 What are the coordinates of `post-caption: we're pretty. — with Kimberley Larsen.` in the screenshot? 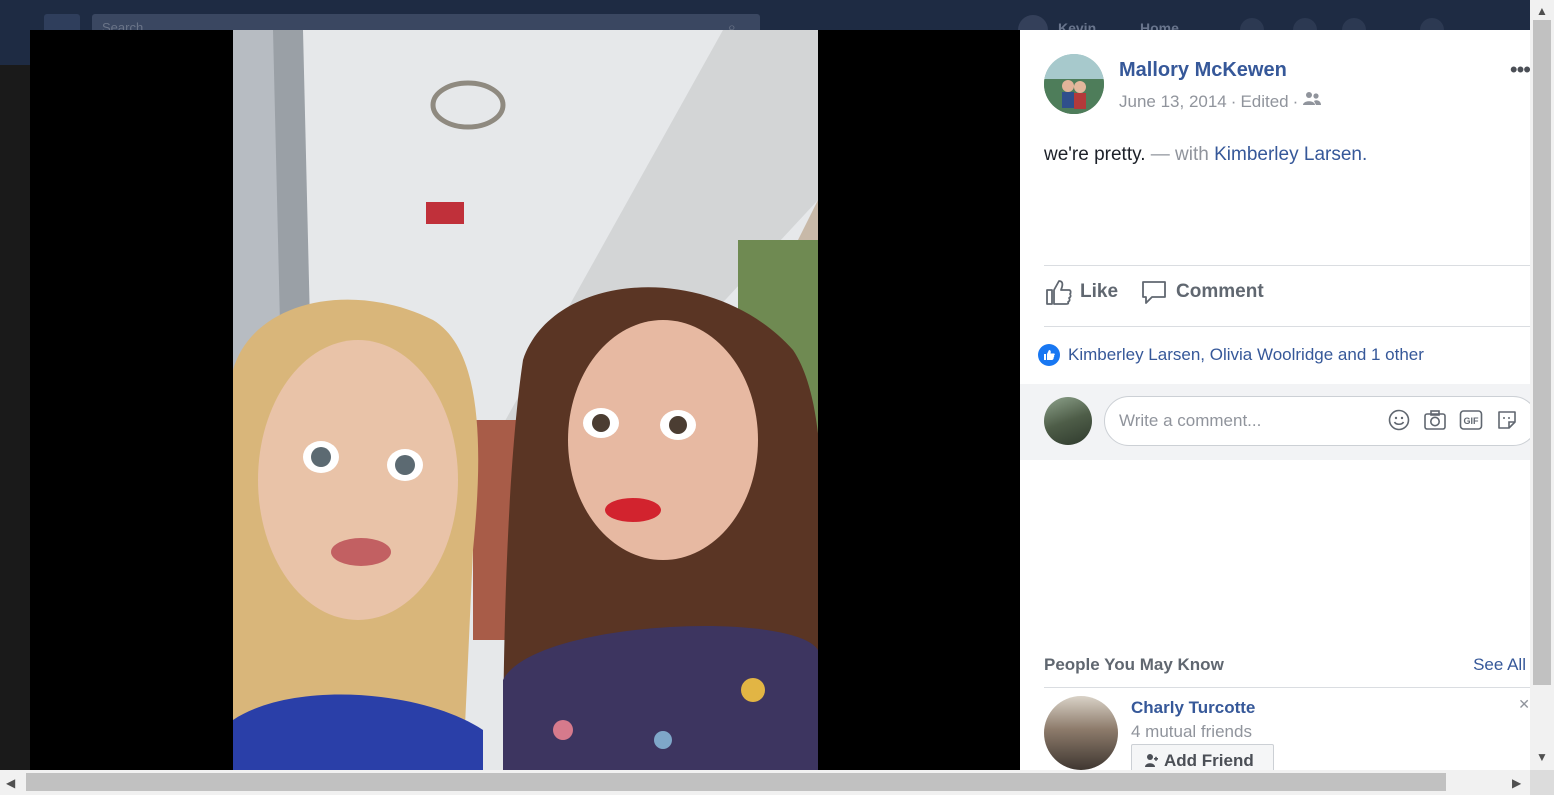 It's located at (1205, 155).